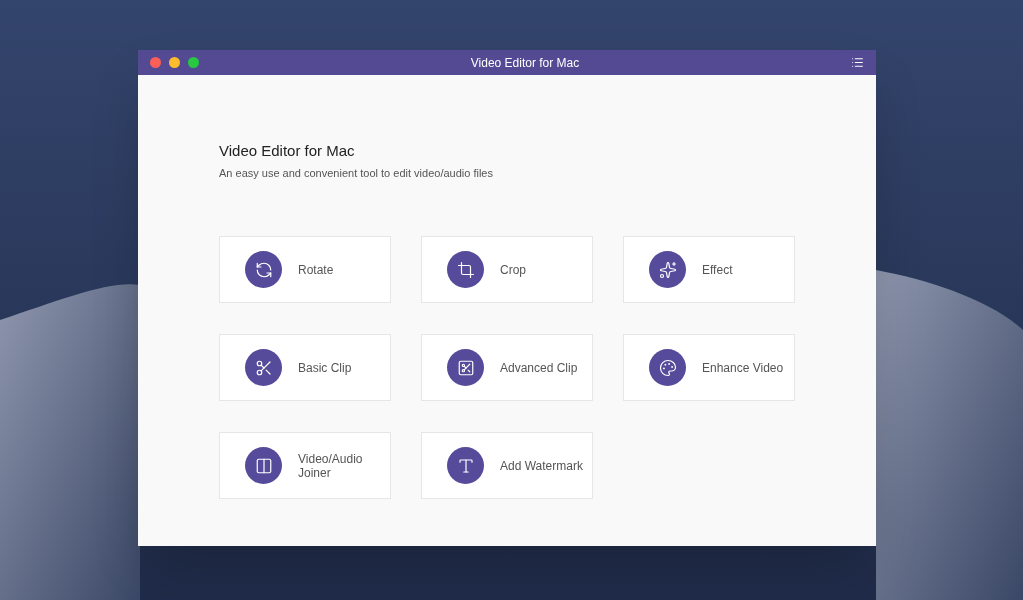 The height and width of the screenshot is (600, 1023). What do you see at coordinates (507, 368) in the screenshot?
I see `tool-tile: Advanced Clip` at bounding box center [507, 368].